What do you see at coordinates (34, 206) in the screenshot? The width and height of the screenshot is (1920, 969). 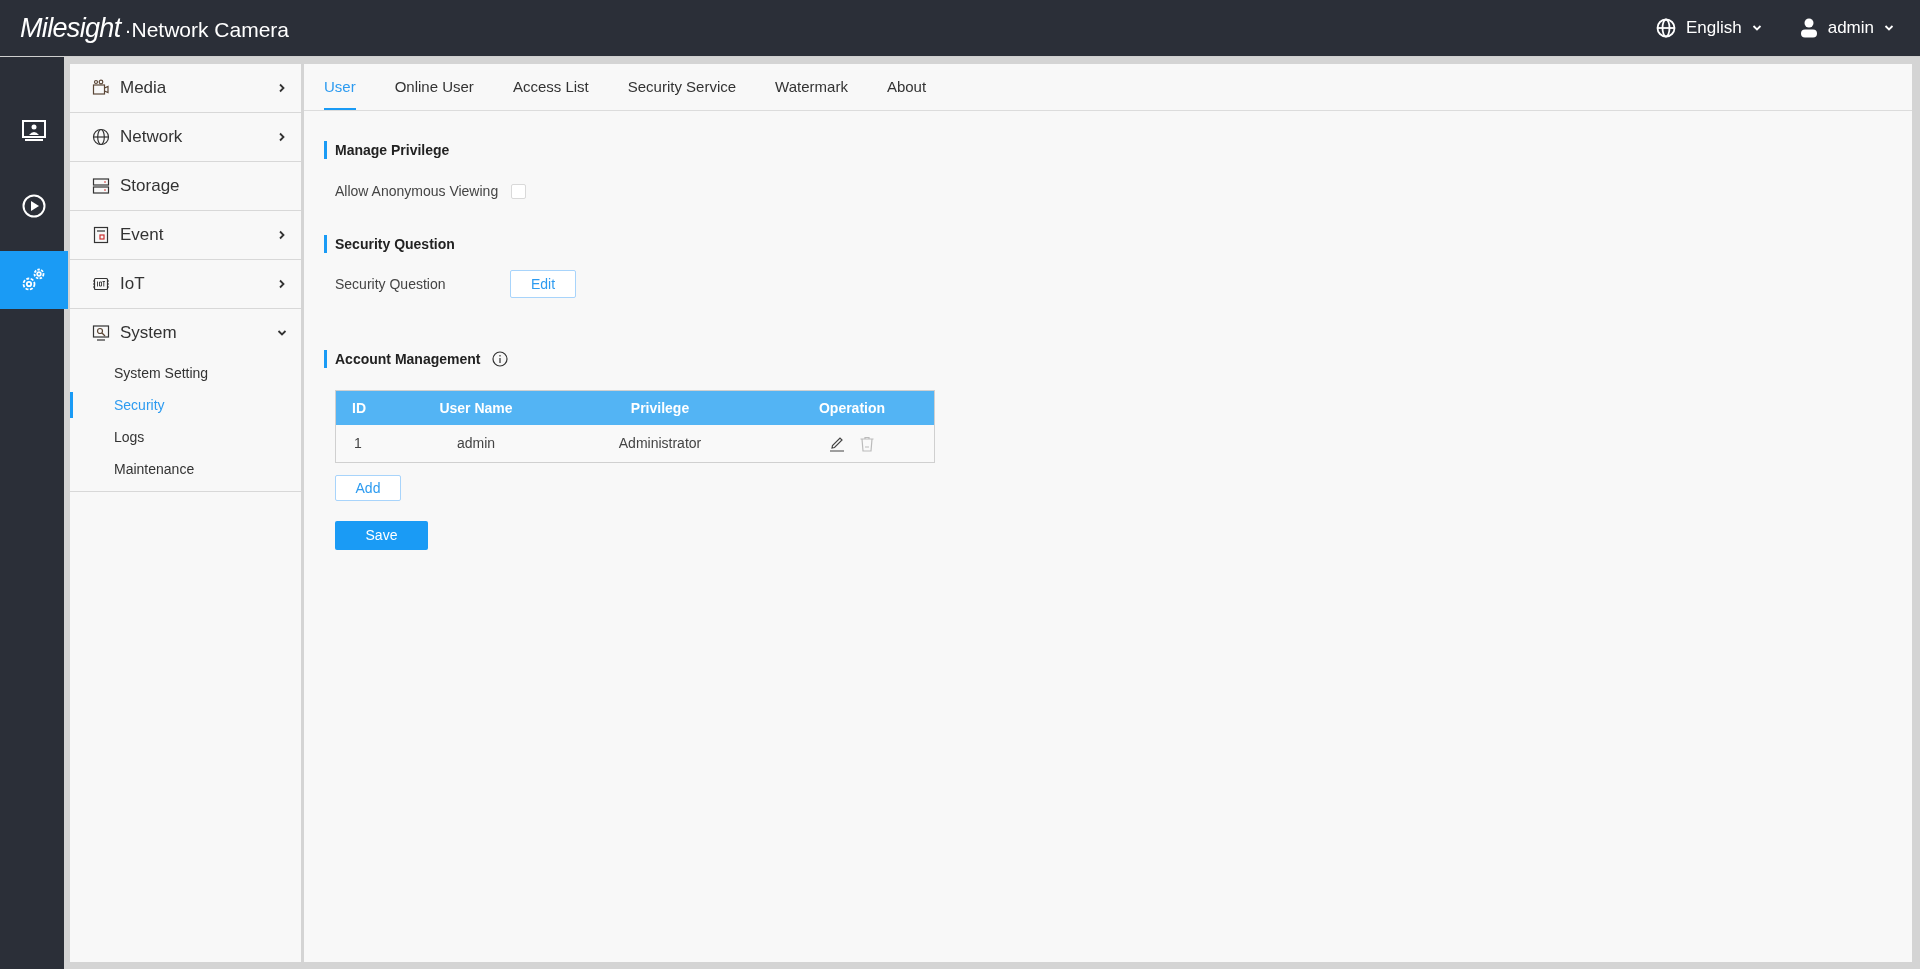 I see `playback-icon` at bounding box center [34, 206].